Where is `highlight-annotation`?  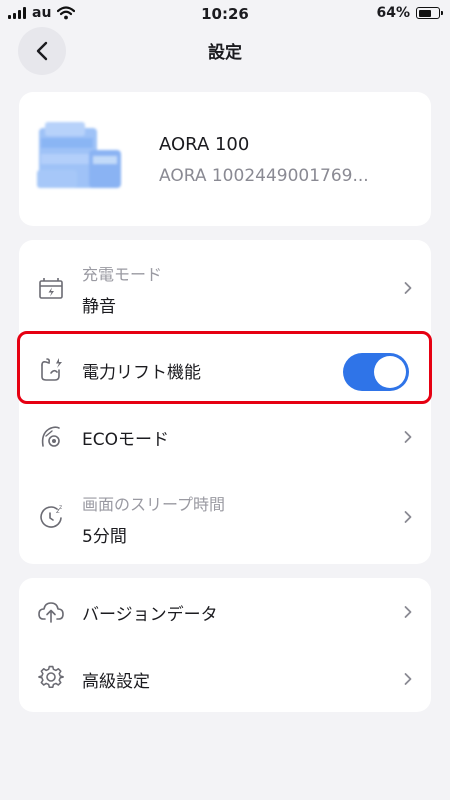
highlight-annotation is located at coordinates (224, 367).